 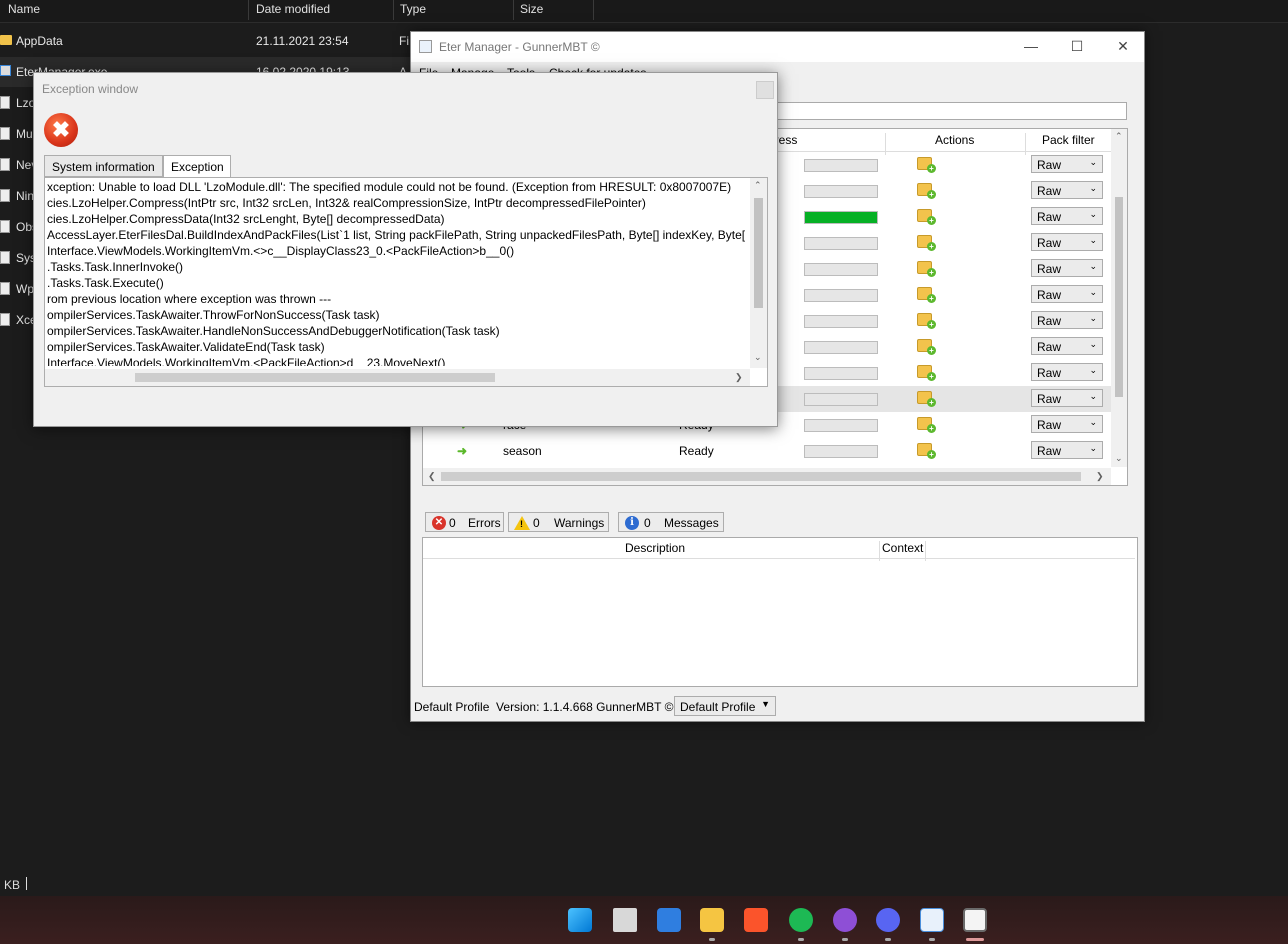 What do you see at coordinates (432, 476) in the screenshot?
I see `scroll-left-icon: ❮` at bounding box center [432, 476].